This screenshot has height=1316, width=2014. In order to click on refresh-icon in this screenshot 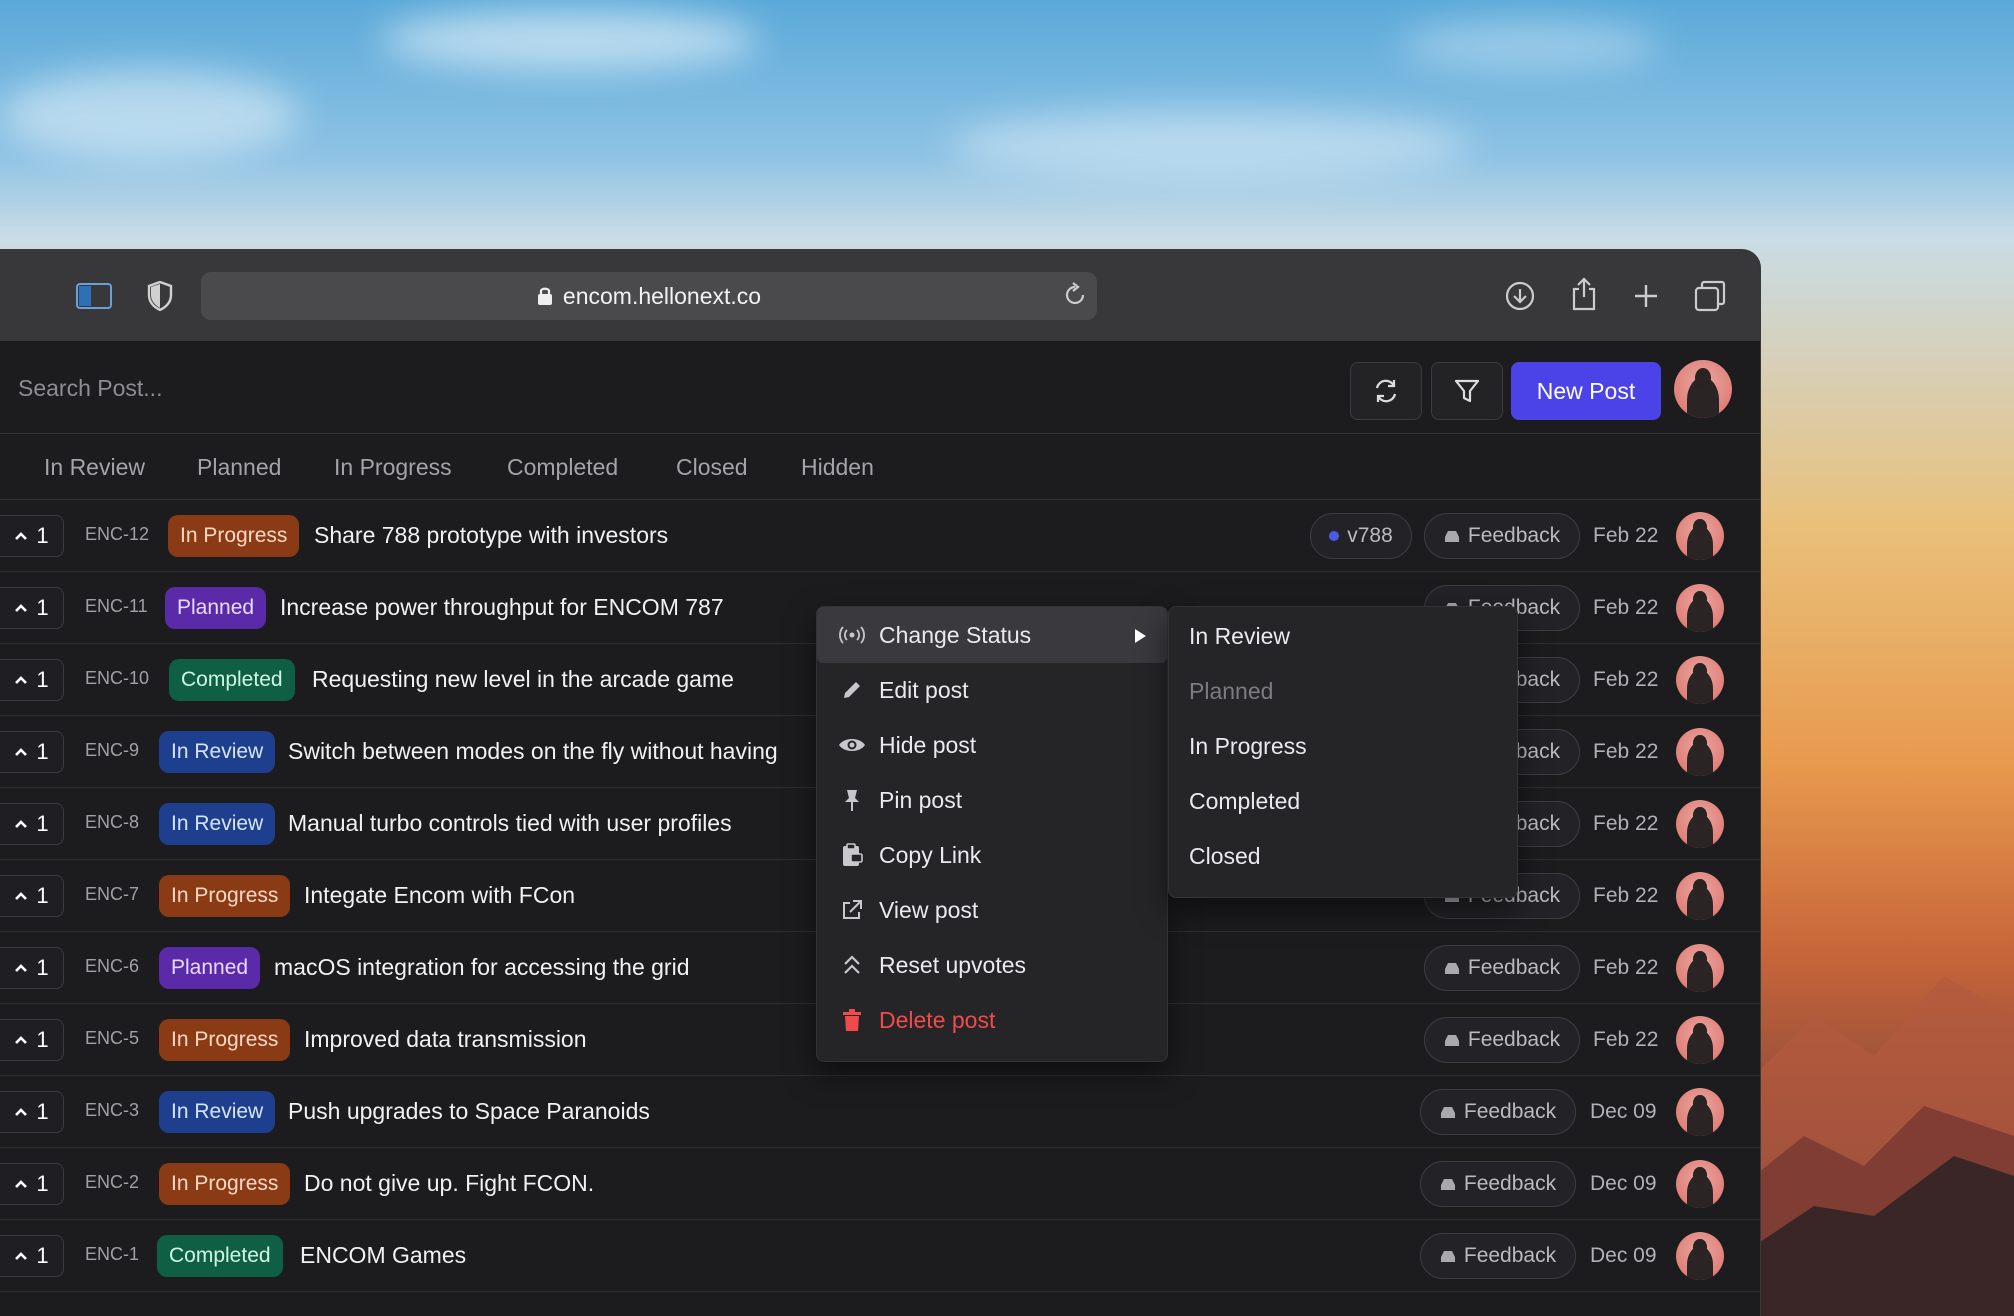, I will do `click(1386, 391)`.